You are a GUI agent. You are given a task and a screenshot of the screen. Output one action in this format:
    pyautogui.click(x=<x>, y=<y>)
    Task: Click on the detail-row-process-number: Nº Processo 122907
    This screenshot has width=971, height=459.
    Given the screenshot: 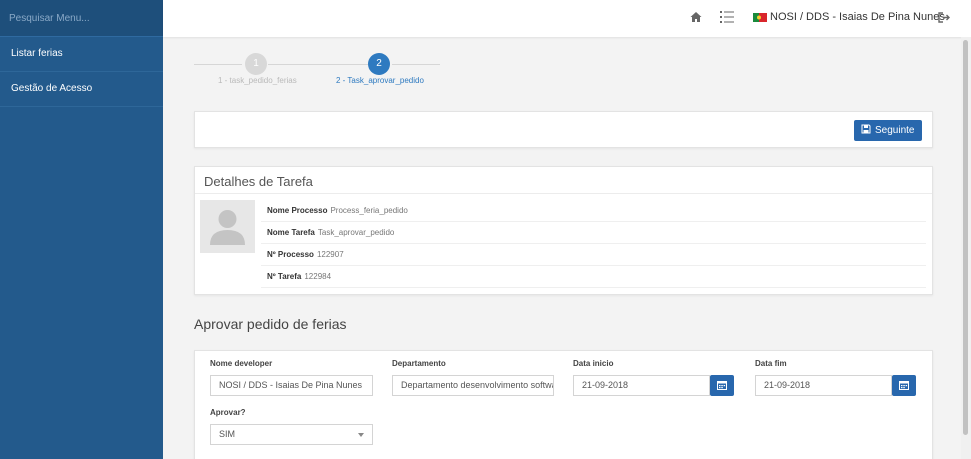 What is the action you would take?
    pyautogui.click(x=593, y=255)
    